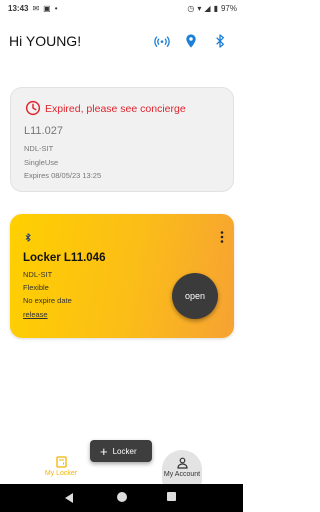  I want to click on locker-site: NDL-SIT, so click(38, 274).